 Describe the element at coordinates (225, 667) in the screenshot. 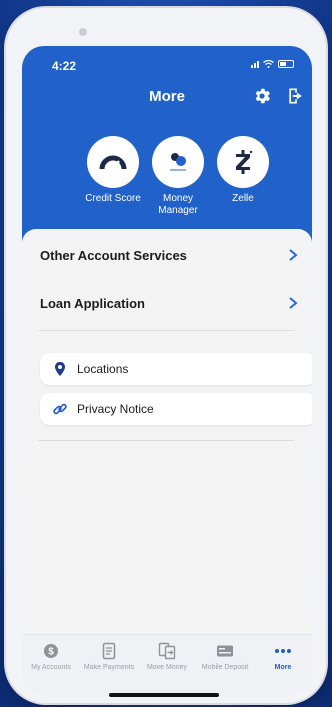

I see `tab-label: Mobile Deposit` at that location.